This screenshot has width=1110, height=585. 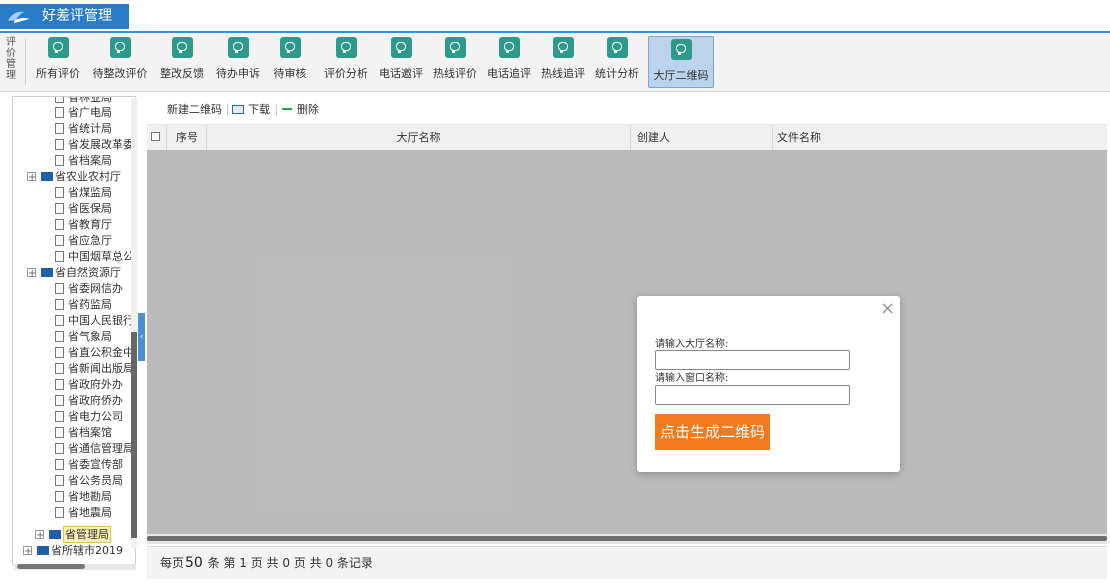 What do you see at coordinates (187, 137) in the screenshot?
I see `column-seq: 序号` at bounding box center [187, 137].